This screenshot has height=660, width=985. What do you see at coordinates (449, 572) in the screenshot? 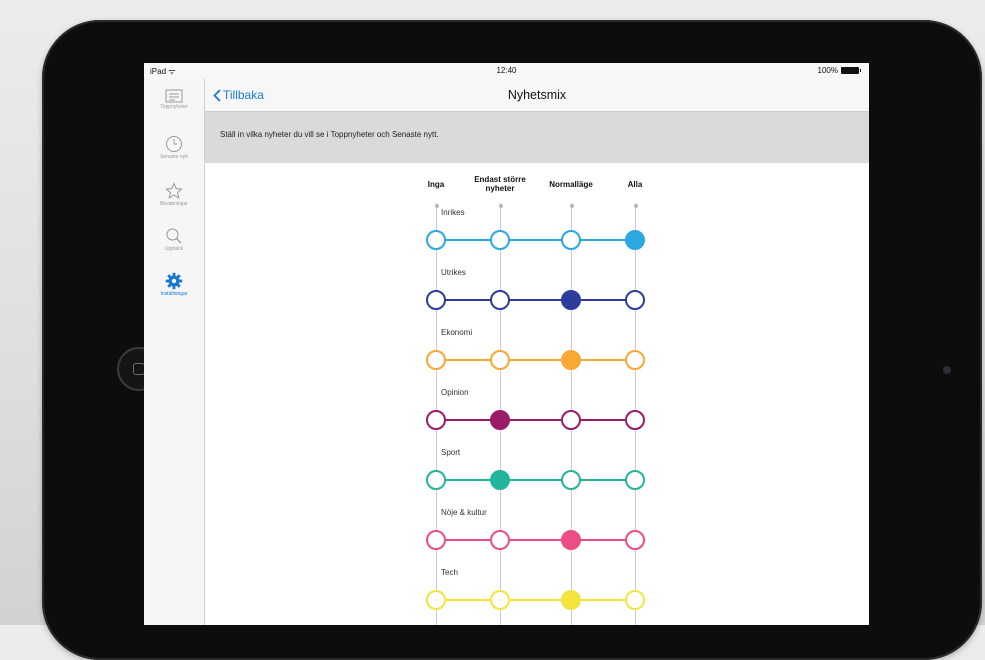
I see `category-label: Tech` at bounding box center [449, 572].